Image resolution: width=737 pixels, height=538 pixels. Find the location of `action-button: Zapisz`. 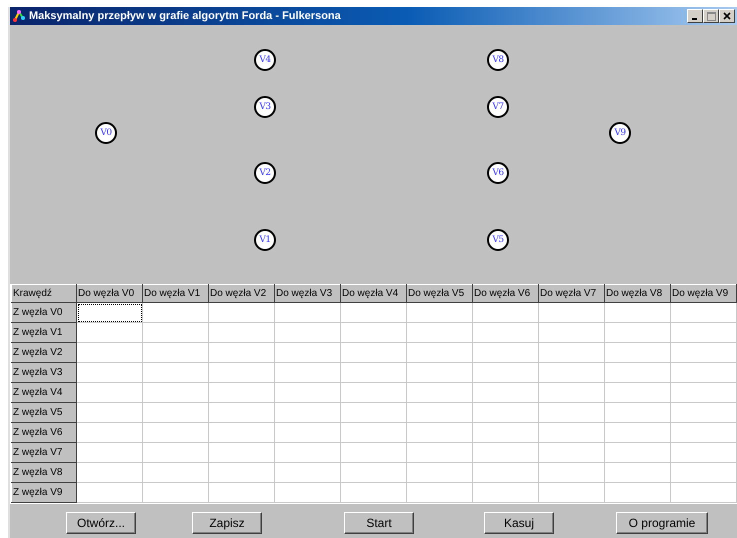

action-button: Zapisz is located at coordinates (227, 523).